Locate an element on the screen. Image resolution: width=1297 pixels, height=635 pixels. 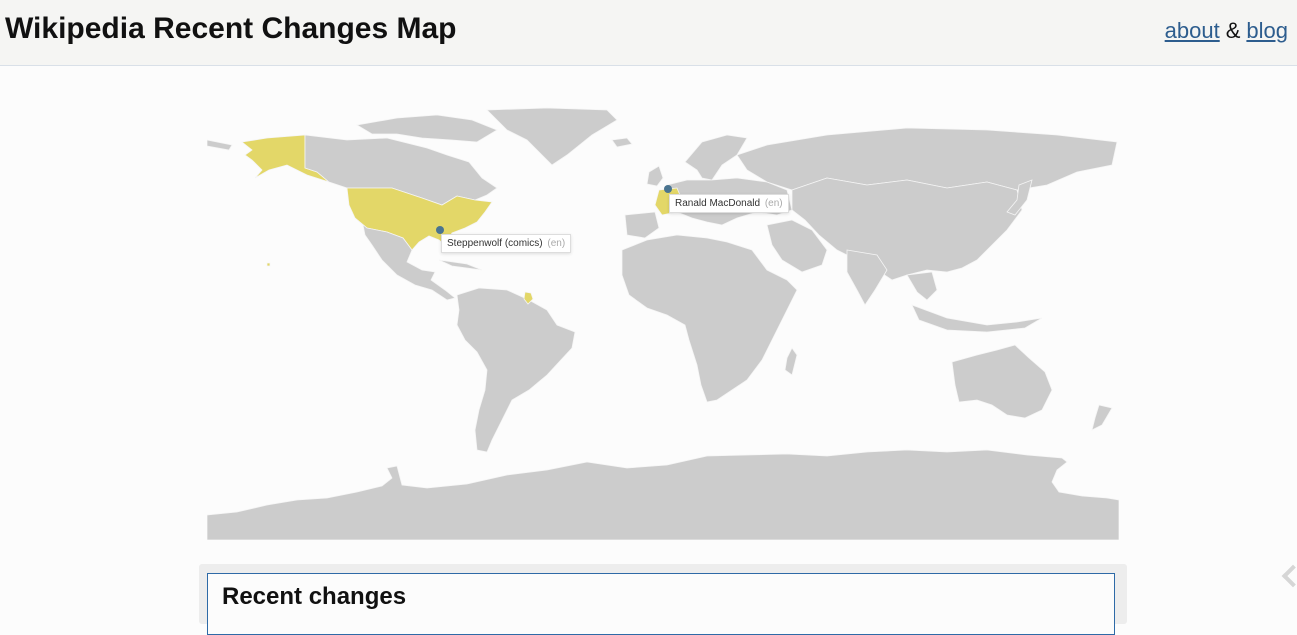
region-antarctica is located at coordinates (663, 494).